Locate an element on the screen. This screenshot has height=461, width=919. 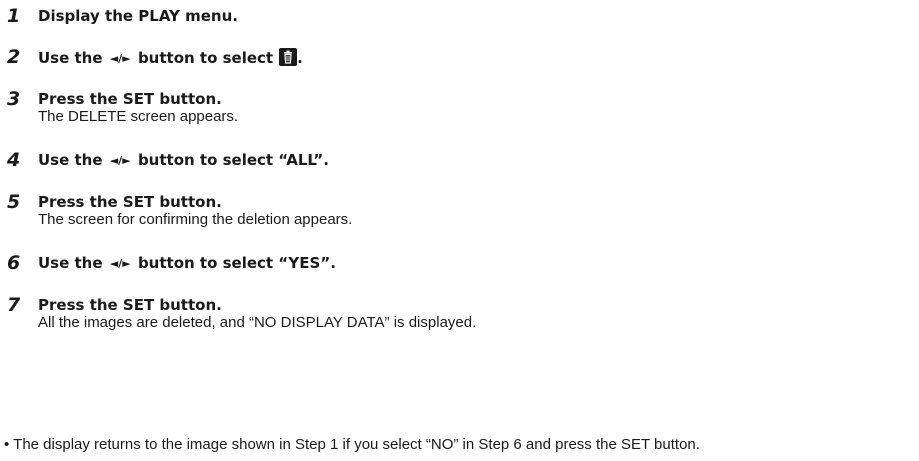
step-number: 2 is located at coordinates (14, 57).